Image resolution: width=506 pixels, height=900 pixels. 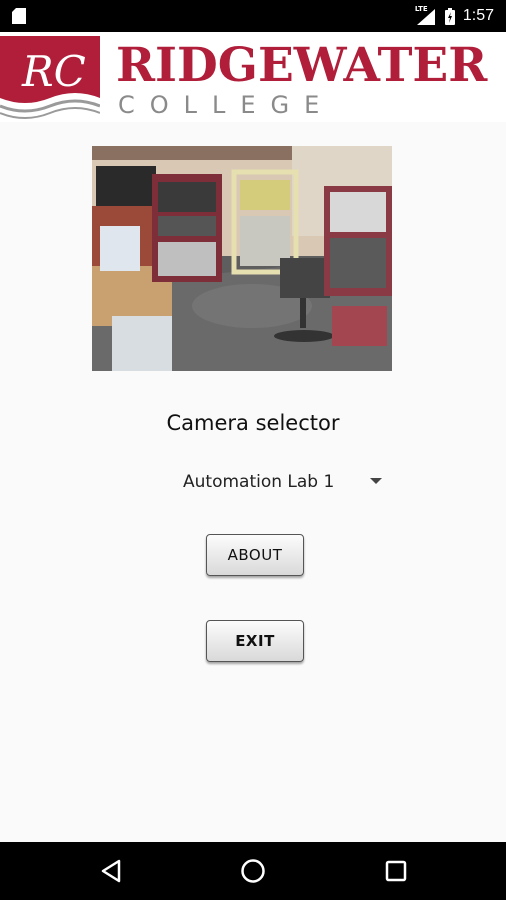 I want to click on recents-square-icon, so click(x=396, y=871).